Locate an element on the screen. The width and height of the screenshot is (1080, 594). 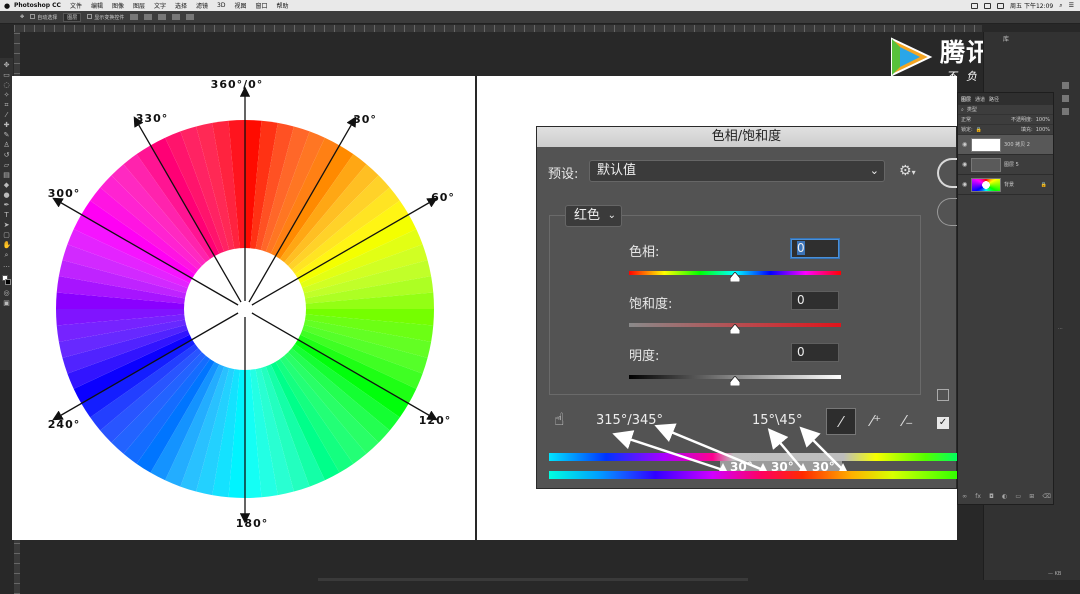
healing-icon: ✚ is located at coordinates (7, 125).